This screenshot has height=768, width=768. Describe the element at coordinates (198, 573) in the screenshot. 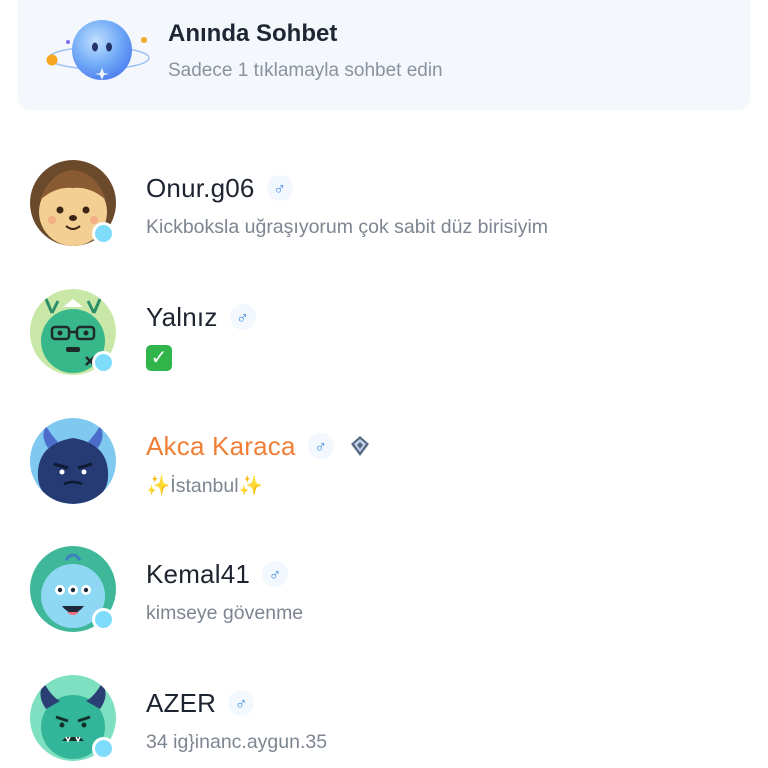

I see `user-name: Kemal41` at that location.